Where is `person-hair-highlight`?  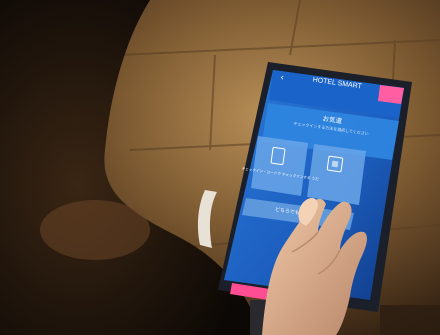 person-hair-highlight is located at coordinates (95, 230).